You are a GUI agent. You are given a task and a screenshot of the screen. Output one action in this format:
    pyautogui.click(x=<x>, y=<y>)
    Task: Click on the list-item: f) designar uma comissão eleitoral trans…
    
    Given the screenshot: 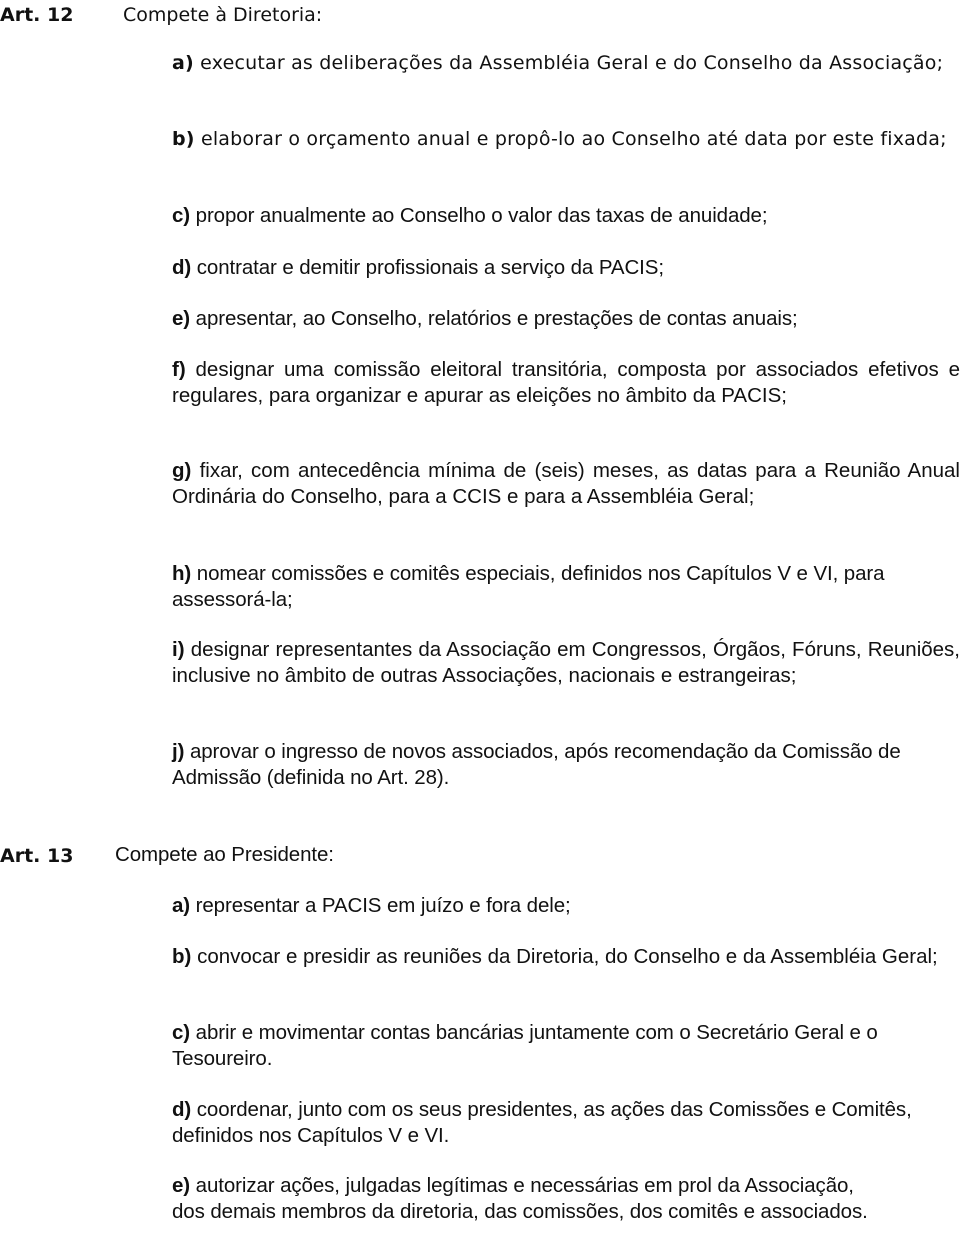 What is the action you would take?
    pyautogui.click(x=566, y=382)
    